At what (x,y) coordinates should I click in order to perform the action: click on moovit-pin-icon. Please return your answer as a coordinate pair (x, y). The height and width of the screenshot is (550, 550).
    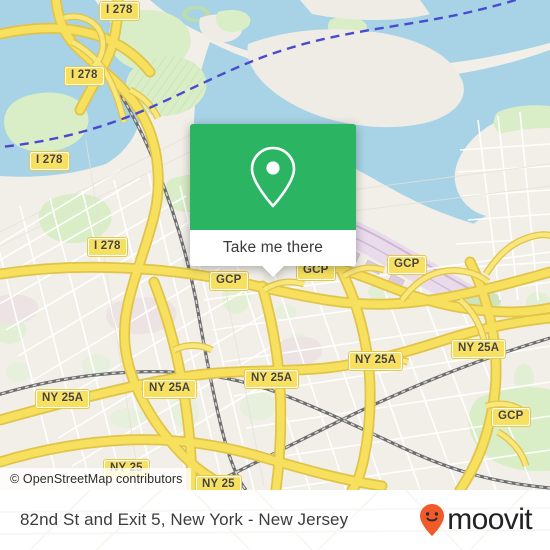
    Looking at the image, I should click on (432, 520).